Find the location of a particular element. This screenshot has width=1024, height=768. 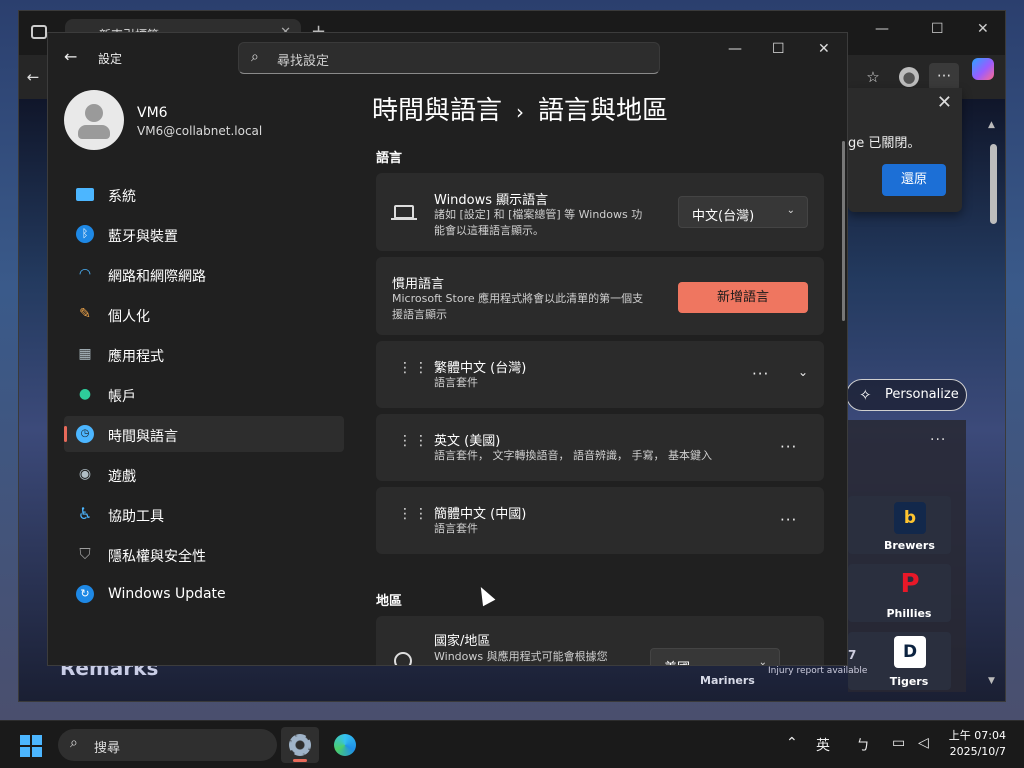

language-item: ⋮⋮ 繁體中文 (台灣) 語言套件 ··· ⌄ is located at coordinates (600, 374).